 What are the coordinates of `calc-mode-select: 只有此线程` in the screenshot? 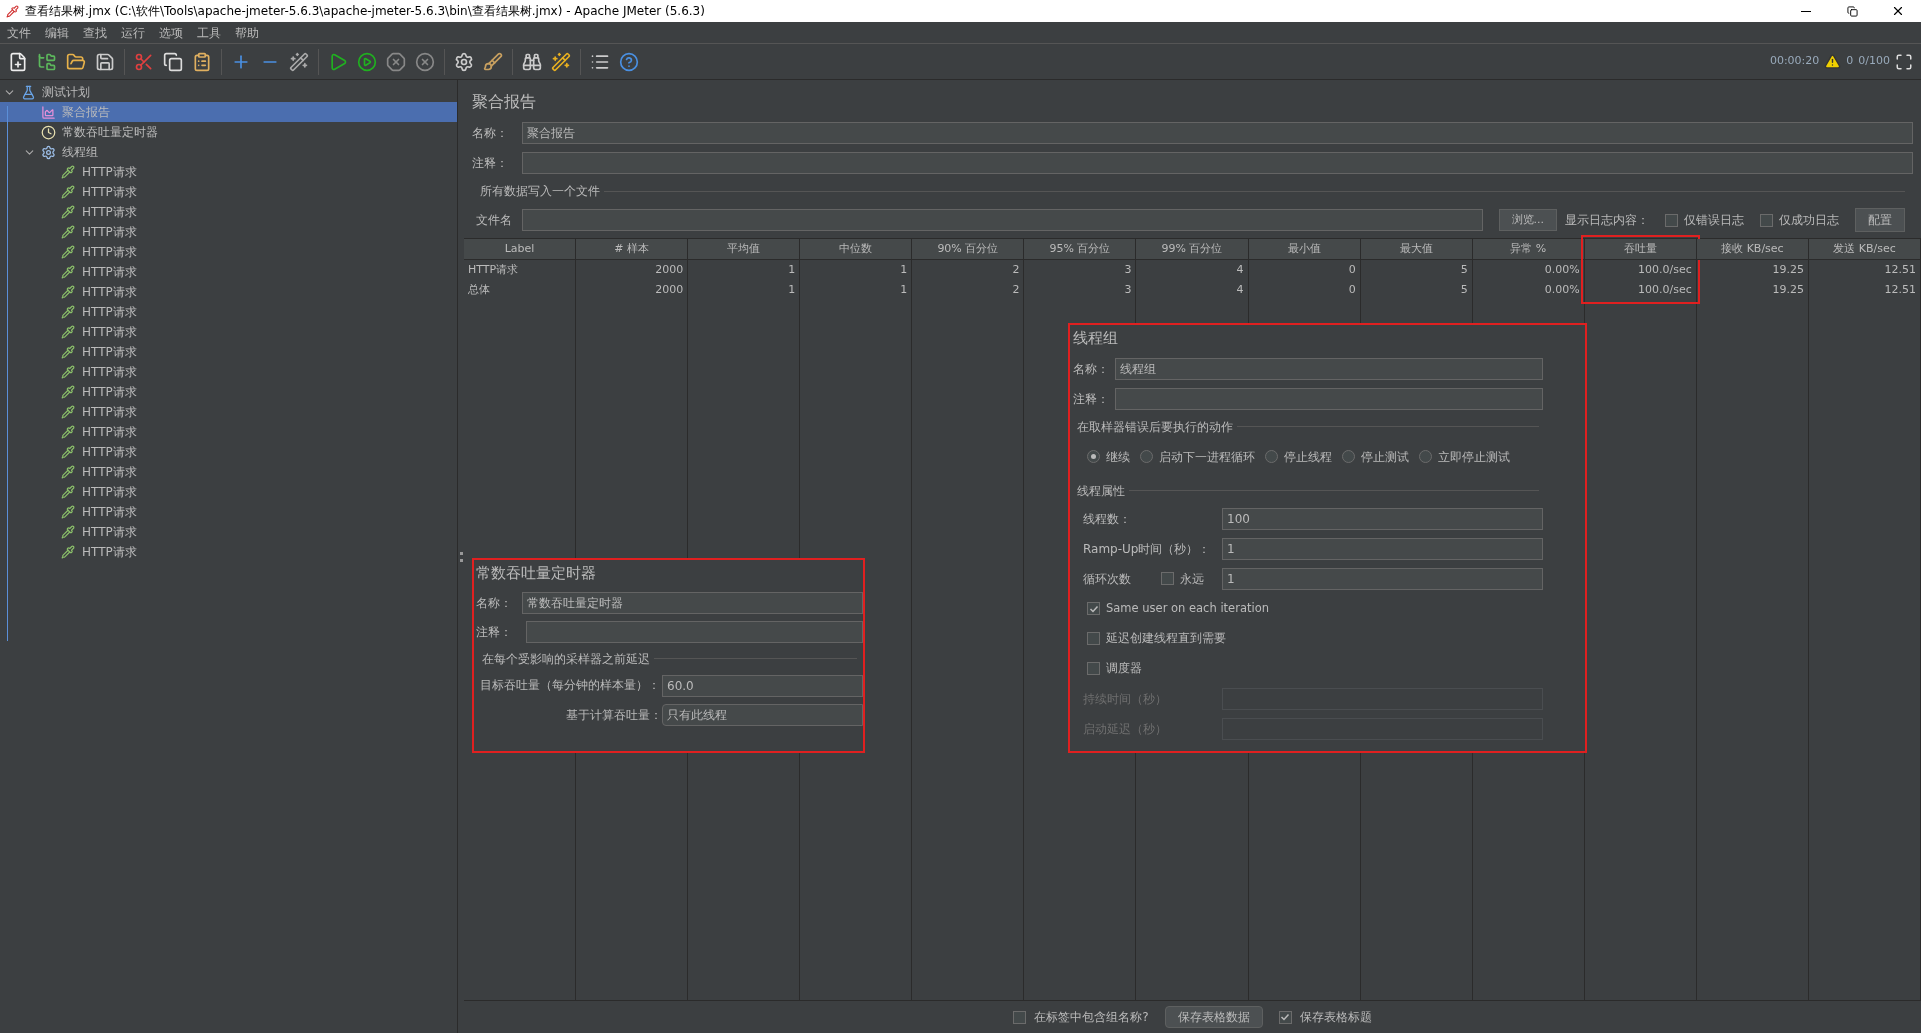 It's located at (762, 714).